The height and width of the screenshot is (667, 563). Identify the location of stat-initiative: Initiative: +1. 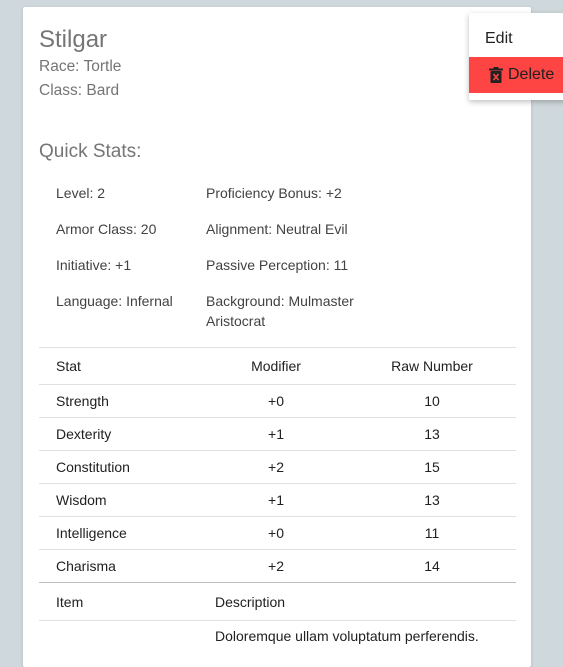
(94, 265).